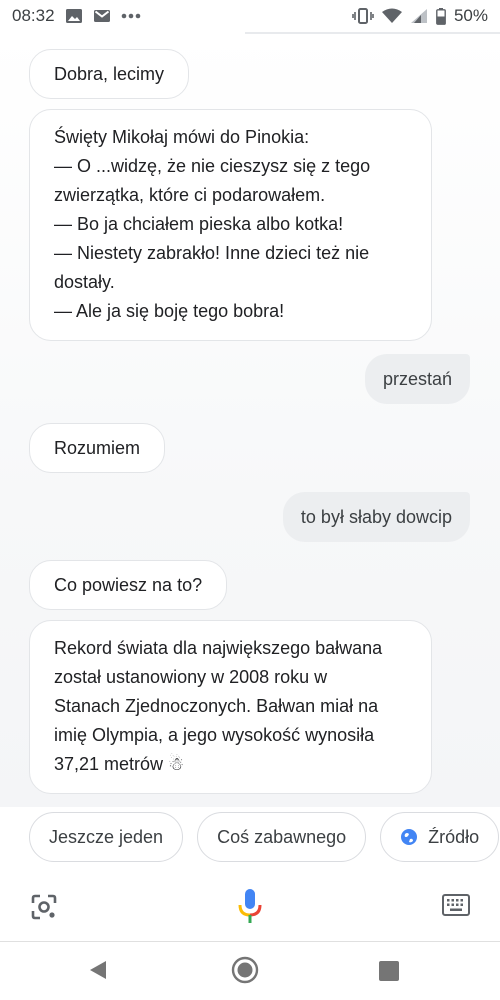 The width and height of the screenshot is (500, 1000). I want to click on vibrate-icon, so click(363, 16).